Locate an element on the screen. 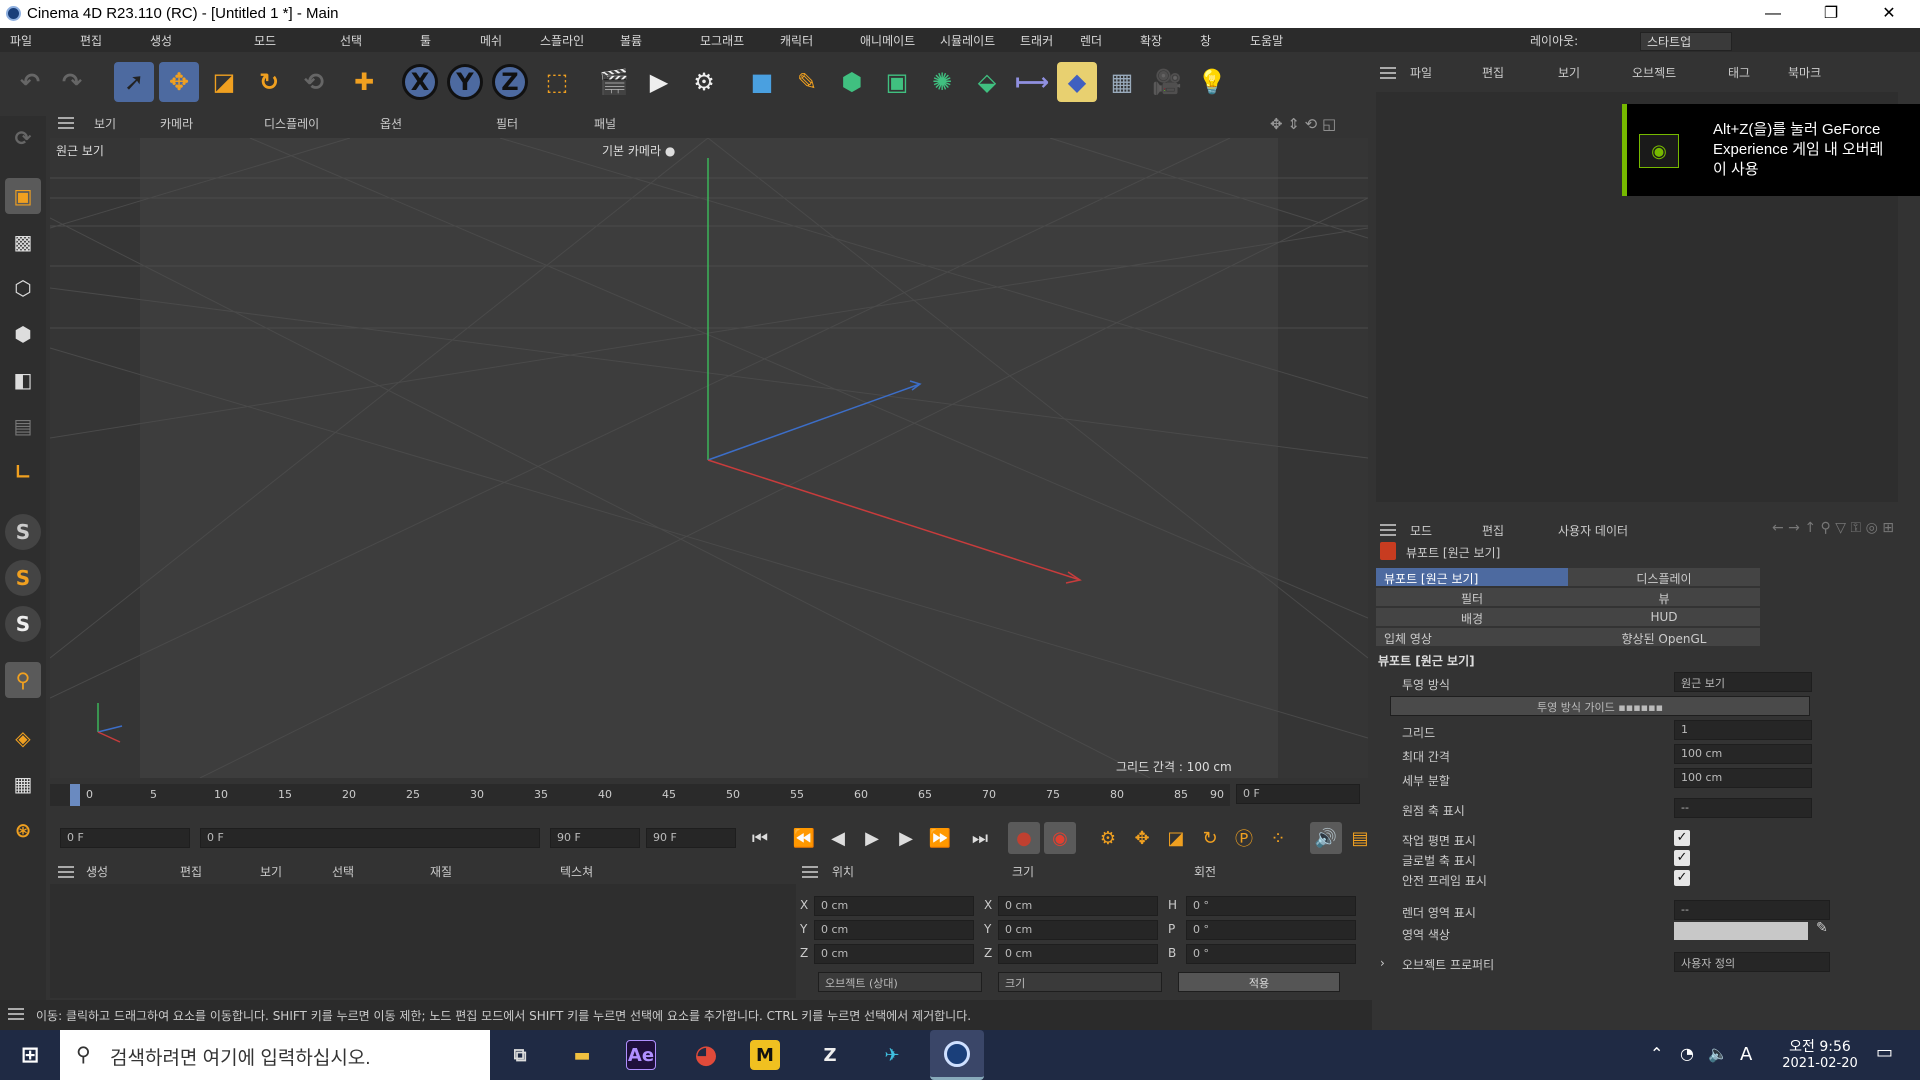  material-hamburger-icon is located at coordinates (66, 872).